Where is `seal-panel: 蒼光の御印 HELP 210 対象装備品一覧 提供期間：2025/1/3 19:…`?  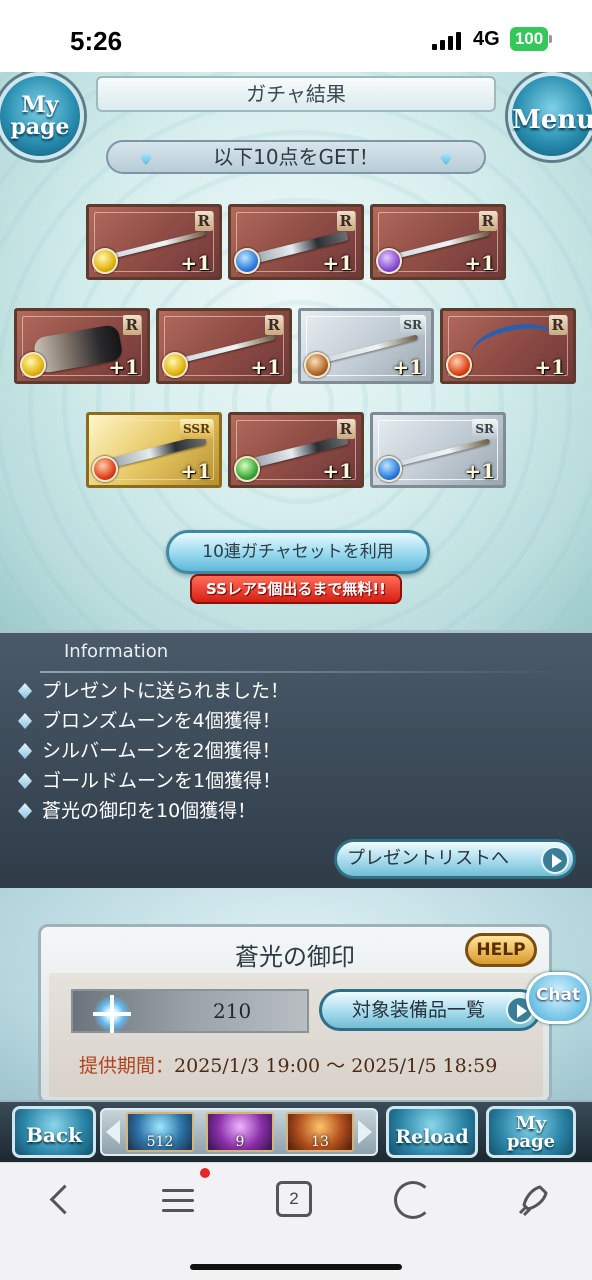 seal-panel: 蒼光の御印 HELP 210 対象装備品一覧 提供期間：2025/1/3 19:… is located at coordinates (295, 1014).